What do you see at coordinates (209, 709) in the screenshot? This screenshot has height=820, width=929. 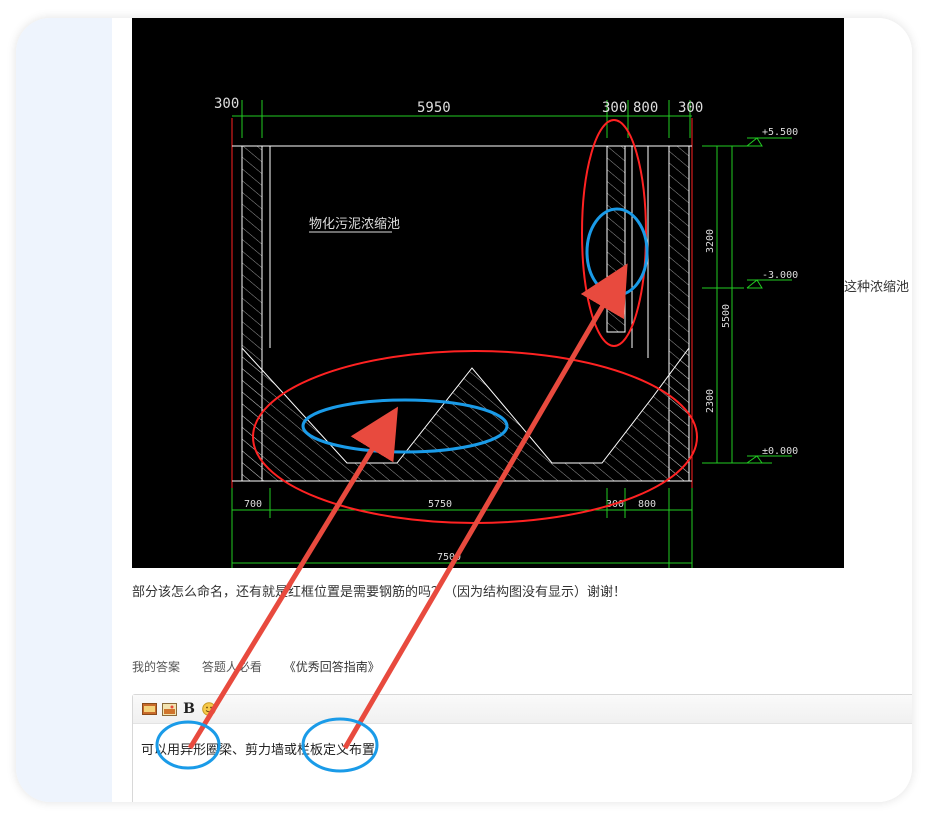 I see `emoji-icon` at bounding box center [209, 709].